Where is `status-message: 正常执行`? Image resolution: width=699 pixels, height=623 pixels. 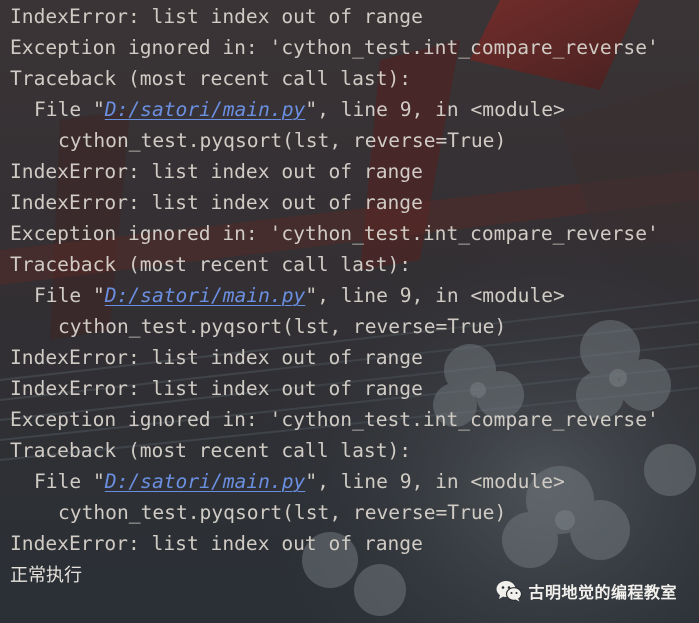
status-message: 正常执行 is located at coordinates (46, 575).